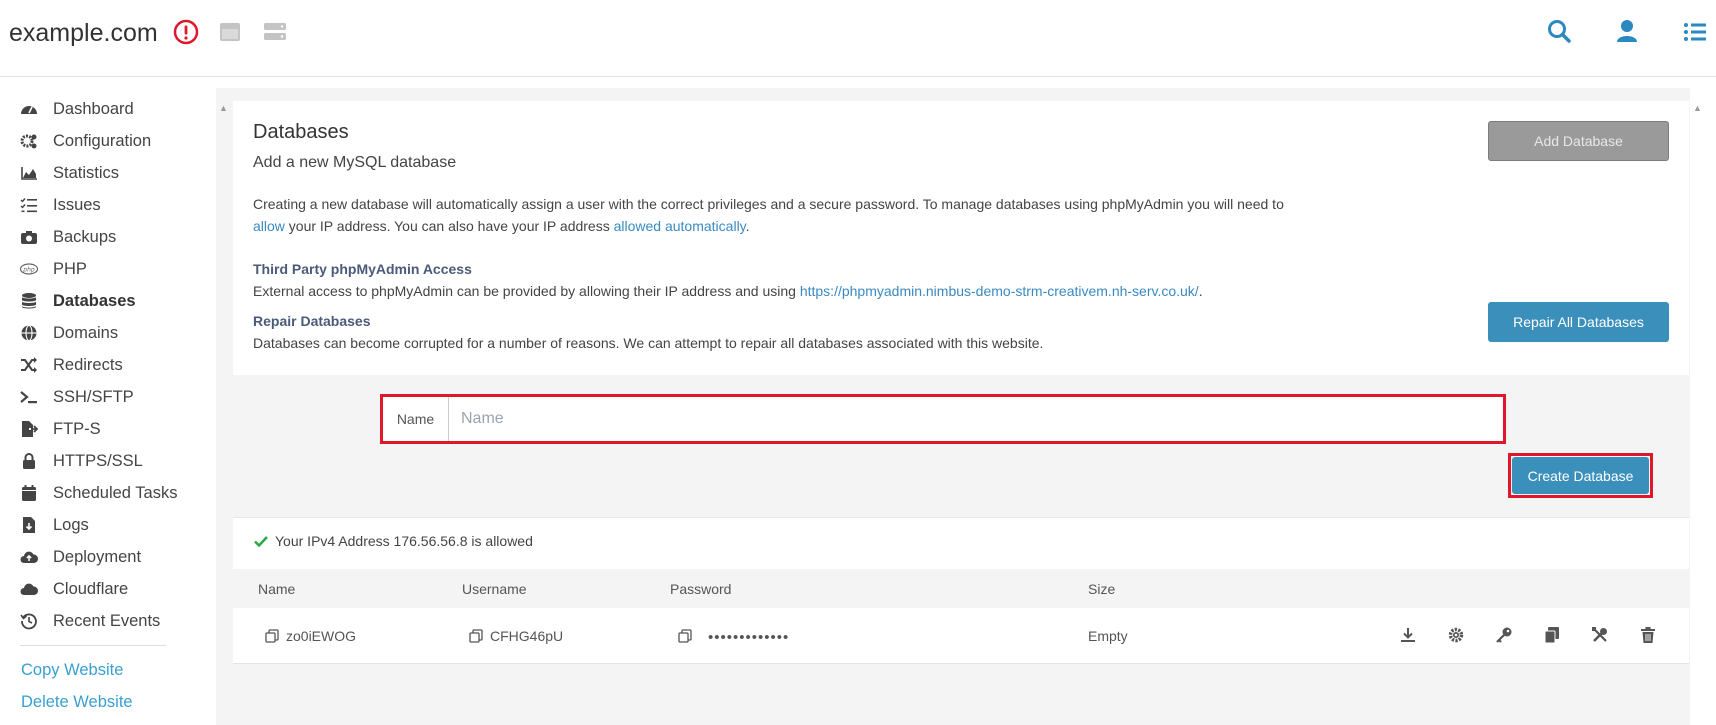  Describe the element at coordinates (224, 108) in the screenshot. I see `scroll-up-arrow-left: ▲` at that location.